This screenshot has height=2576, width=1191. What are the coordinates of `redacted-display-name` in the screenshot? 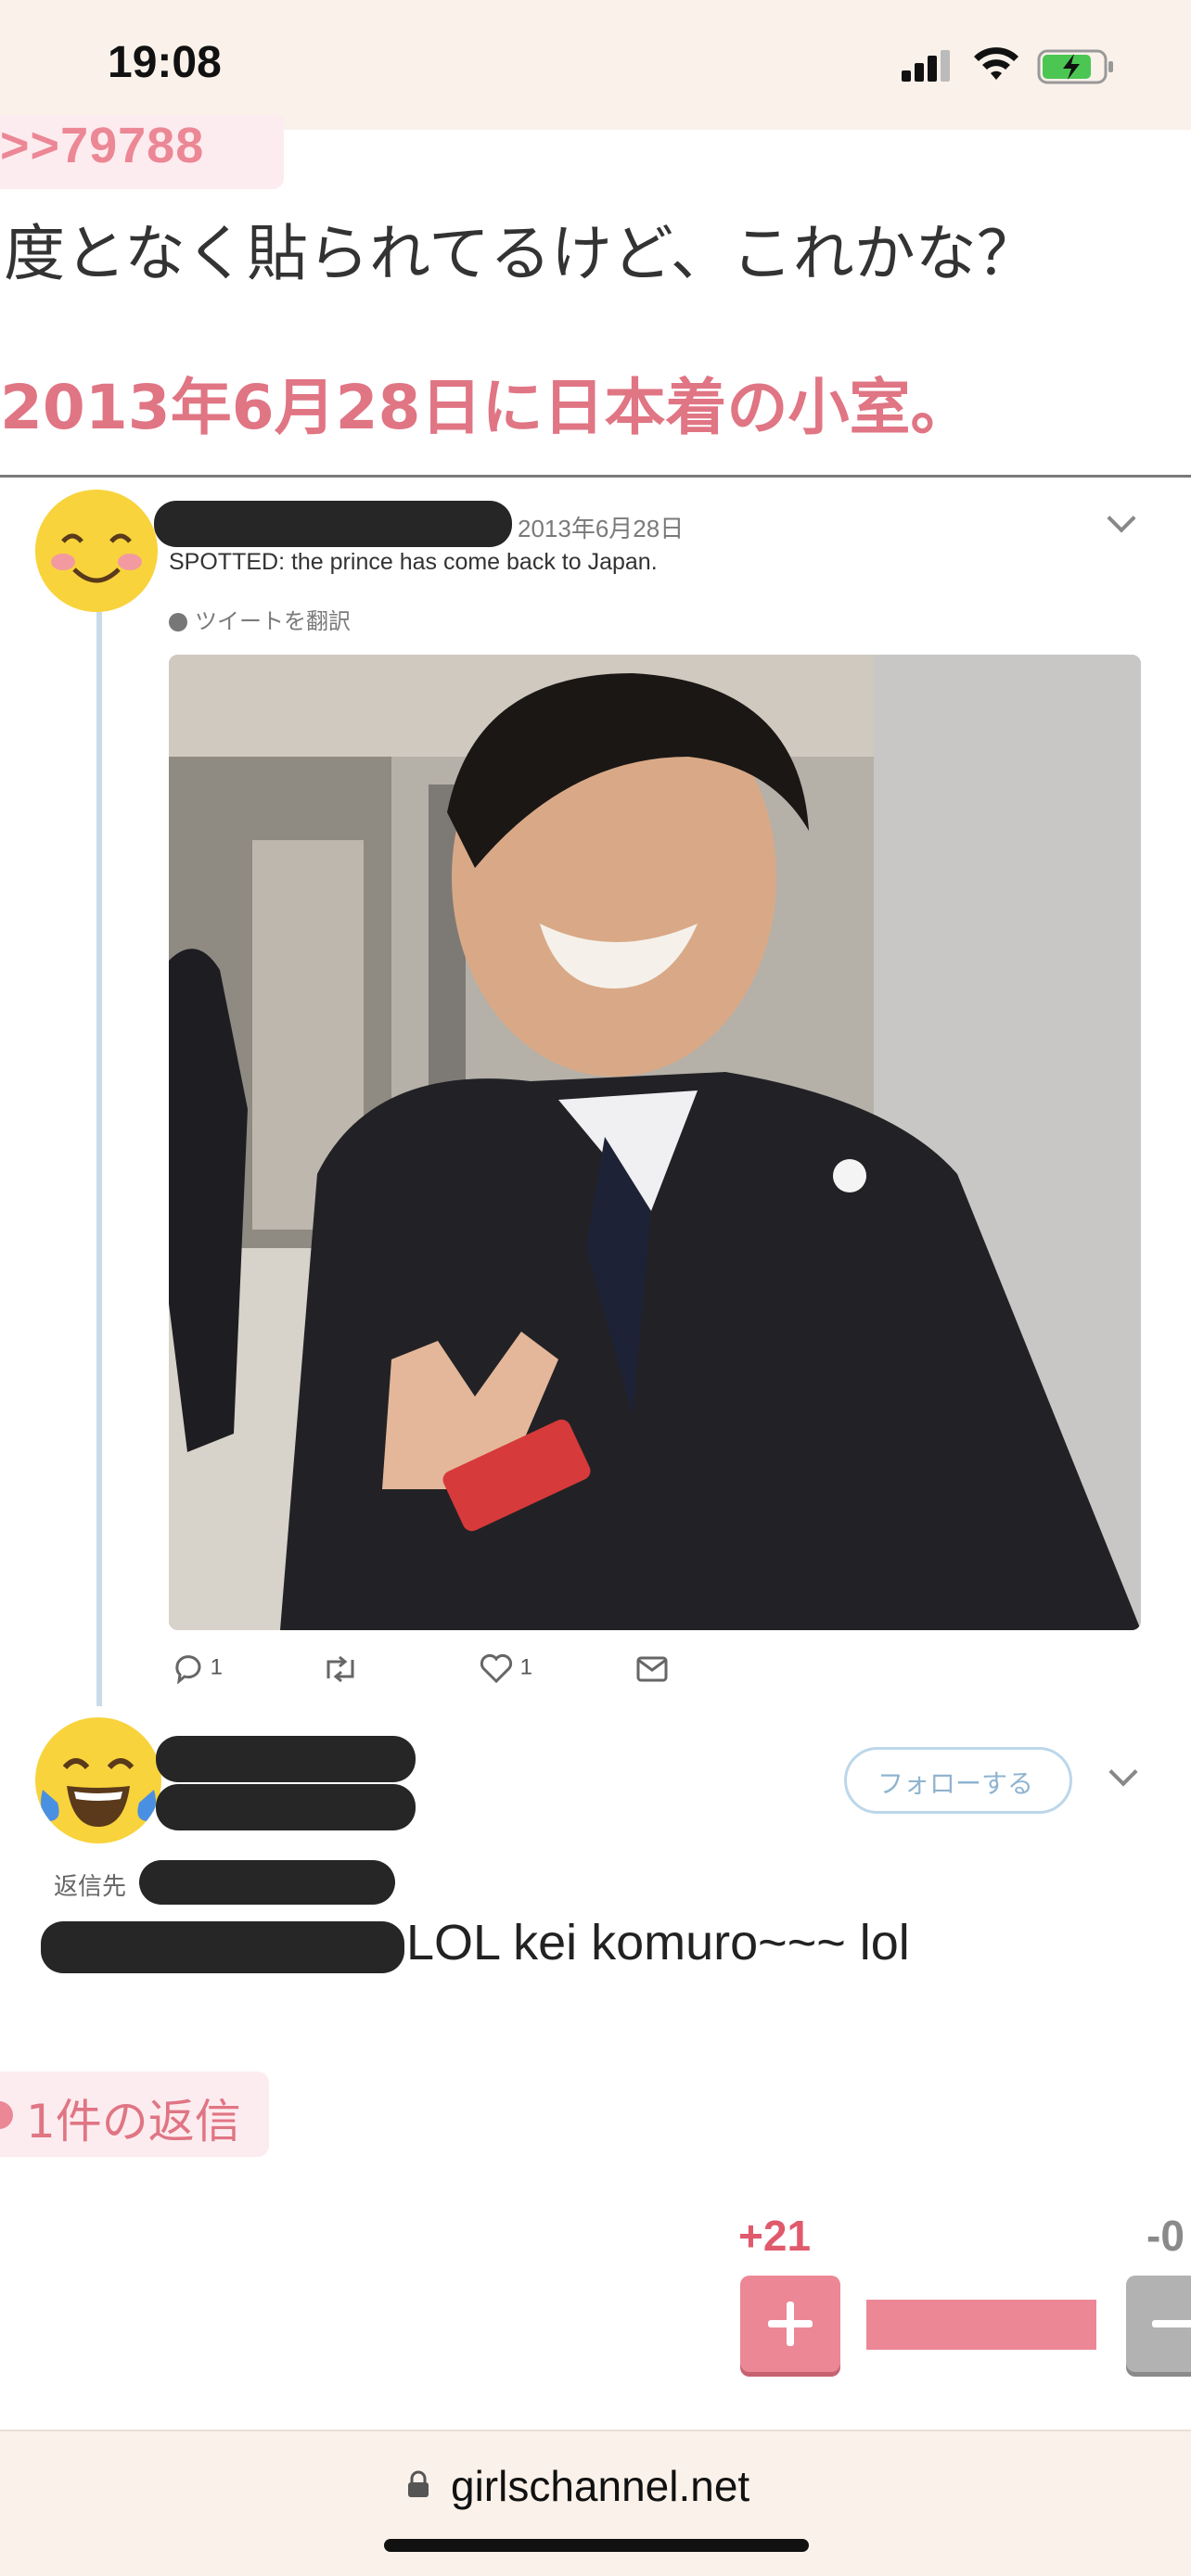 It's located at (286, 1759).